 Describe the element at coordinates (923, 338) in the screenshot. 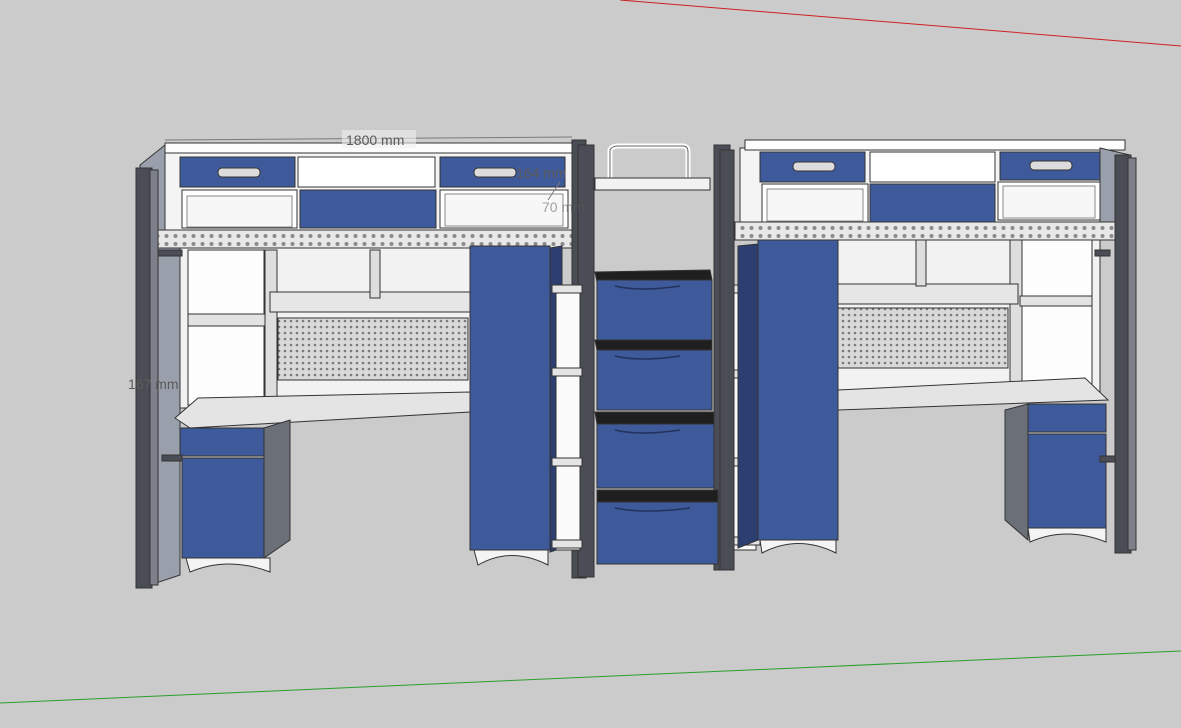

I see `right-mesh-panel` at that location.